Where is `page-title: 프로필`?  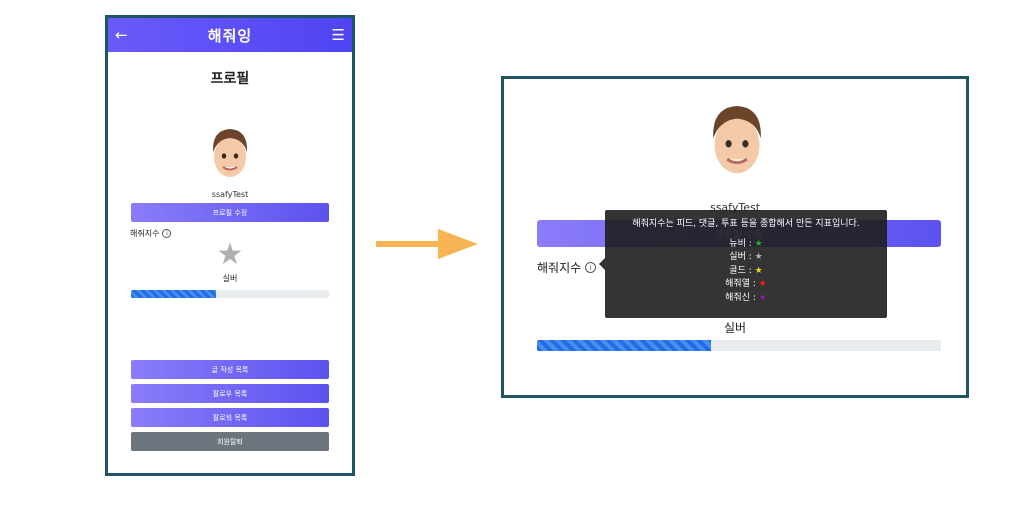 page-title: 프로필 is located at coordinates (230, 79).